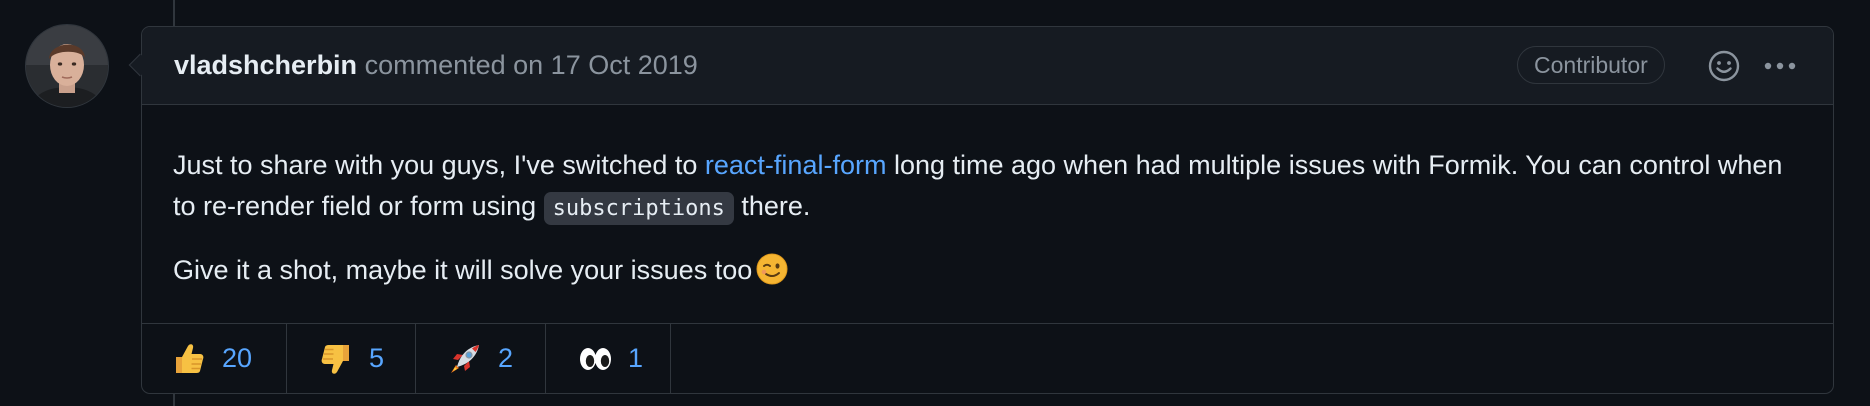 The width and height of the screenshot is (1870, 406). I want to click on contributor-badge: Contributor, so click(1591, 65).